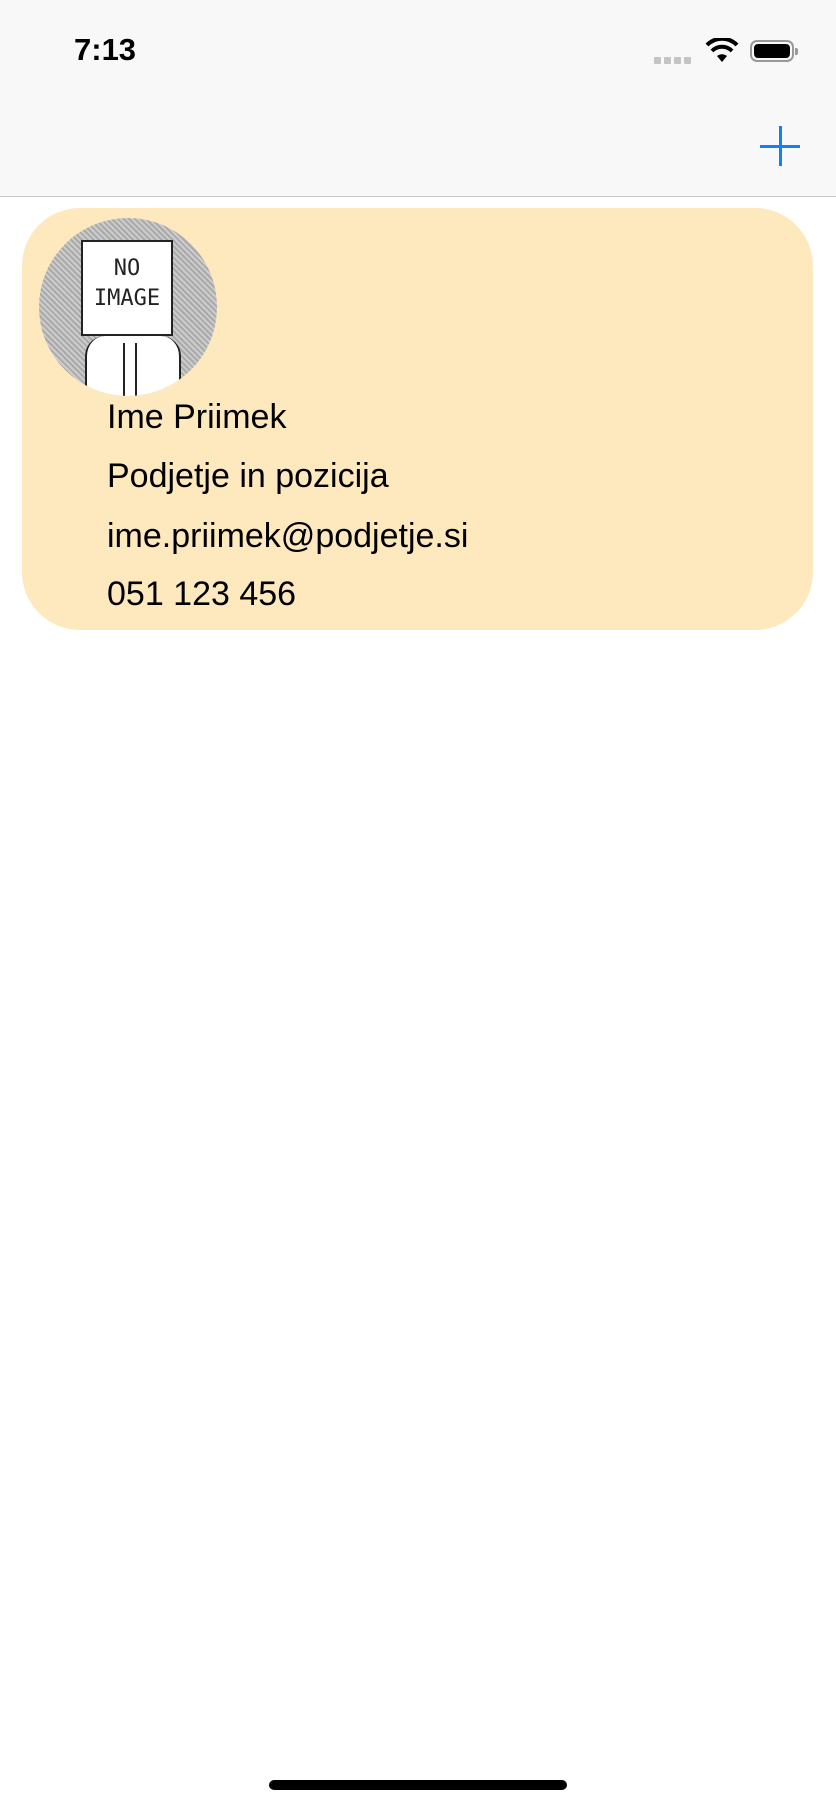  Describe the element at coordinates (127, 268) in the screenshot. I see `avatar-text-no: NO` at that location.